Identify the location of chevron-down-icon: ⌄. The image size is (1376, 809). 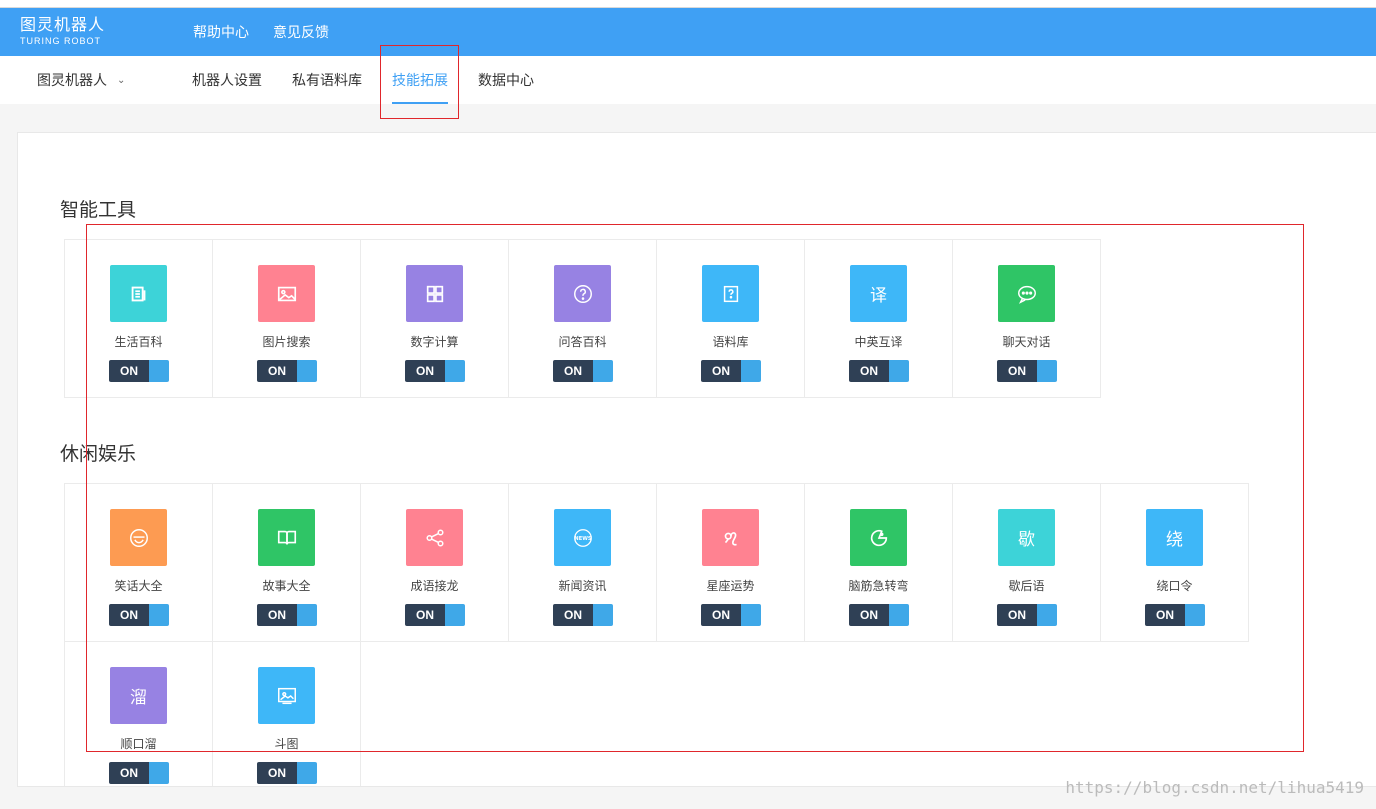
(121, 80).